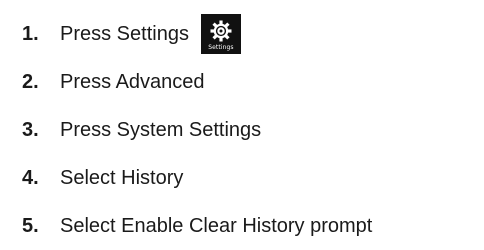 The height and width of the screenshot is (250, 484). I want to click on step-number: 4., so click(30, 178).